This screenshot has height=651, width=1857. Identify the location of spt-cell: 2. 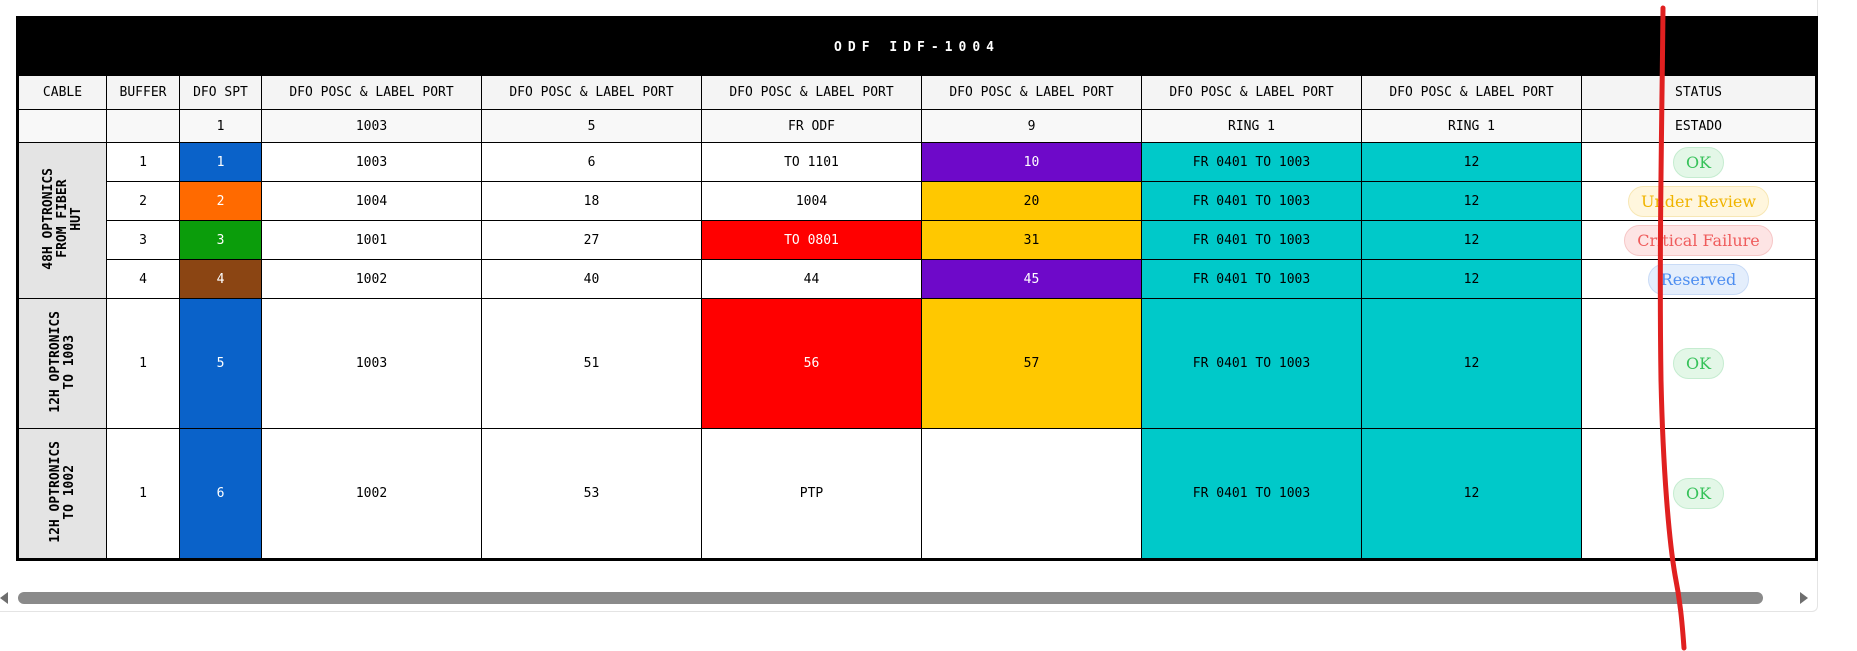
(220, 201).